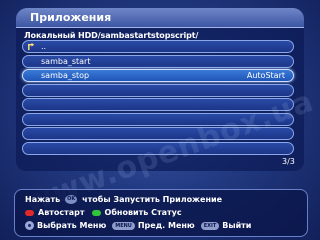 The image size is (320, 240). Describe the element at coordinates (31, 46) in the screenshot. I see `folder-up-icon` at that location.